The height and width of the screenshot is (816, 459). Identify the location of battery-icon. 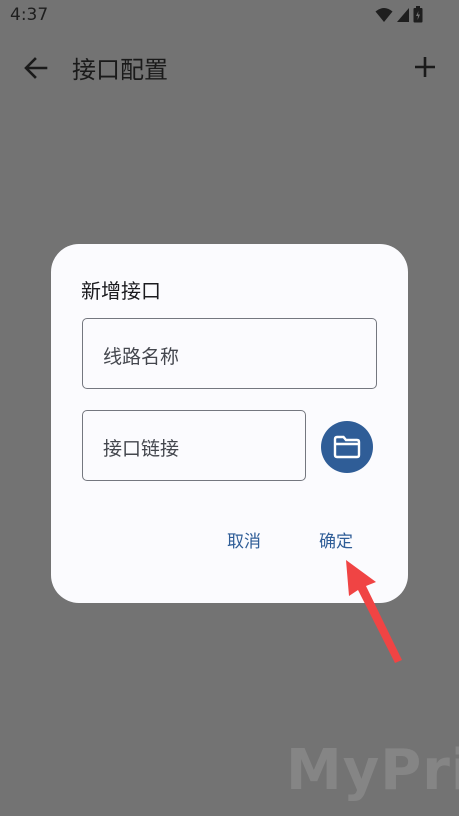
(418, 14).